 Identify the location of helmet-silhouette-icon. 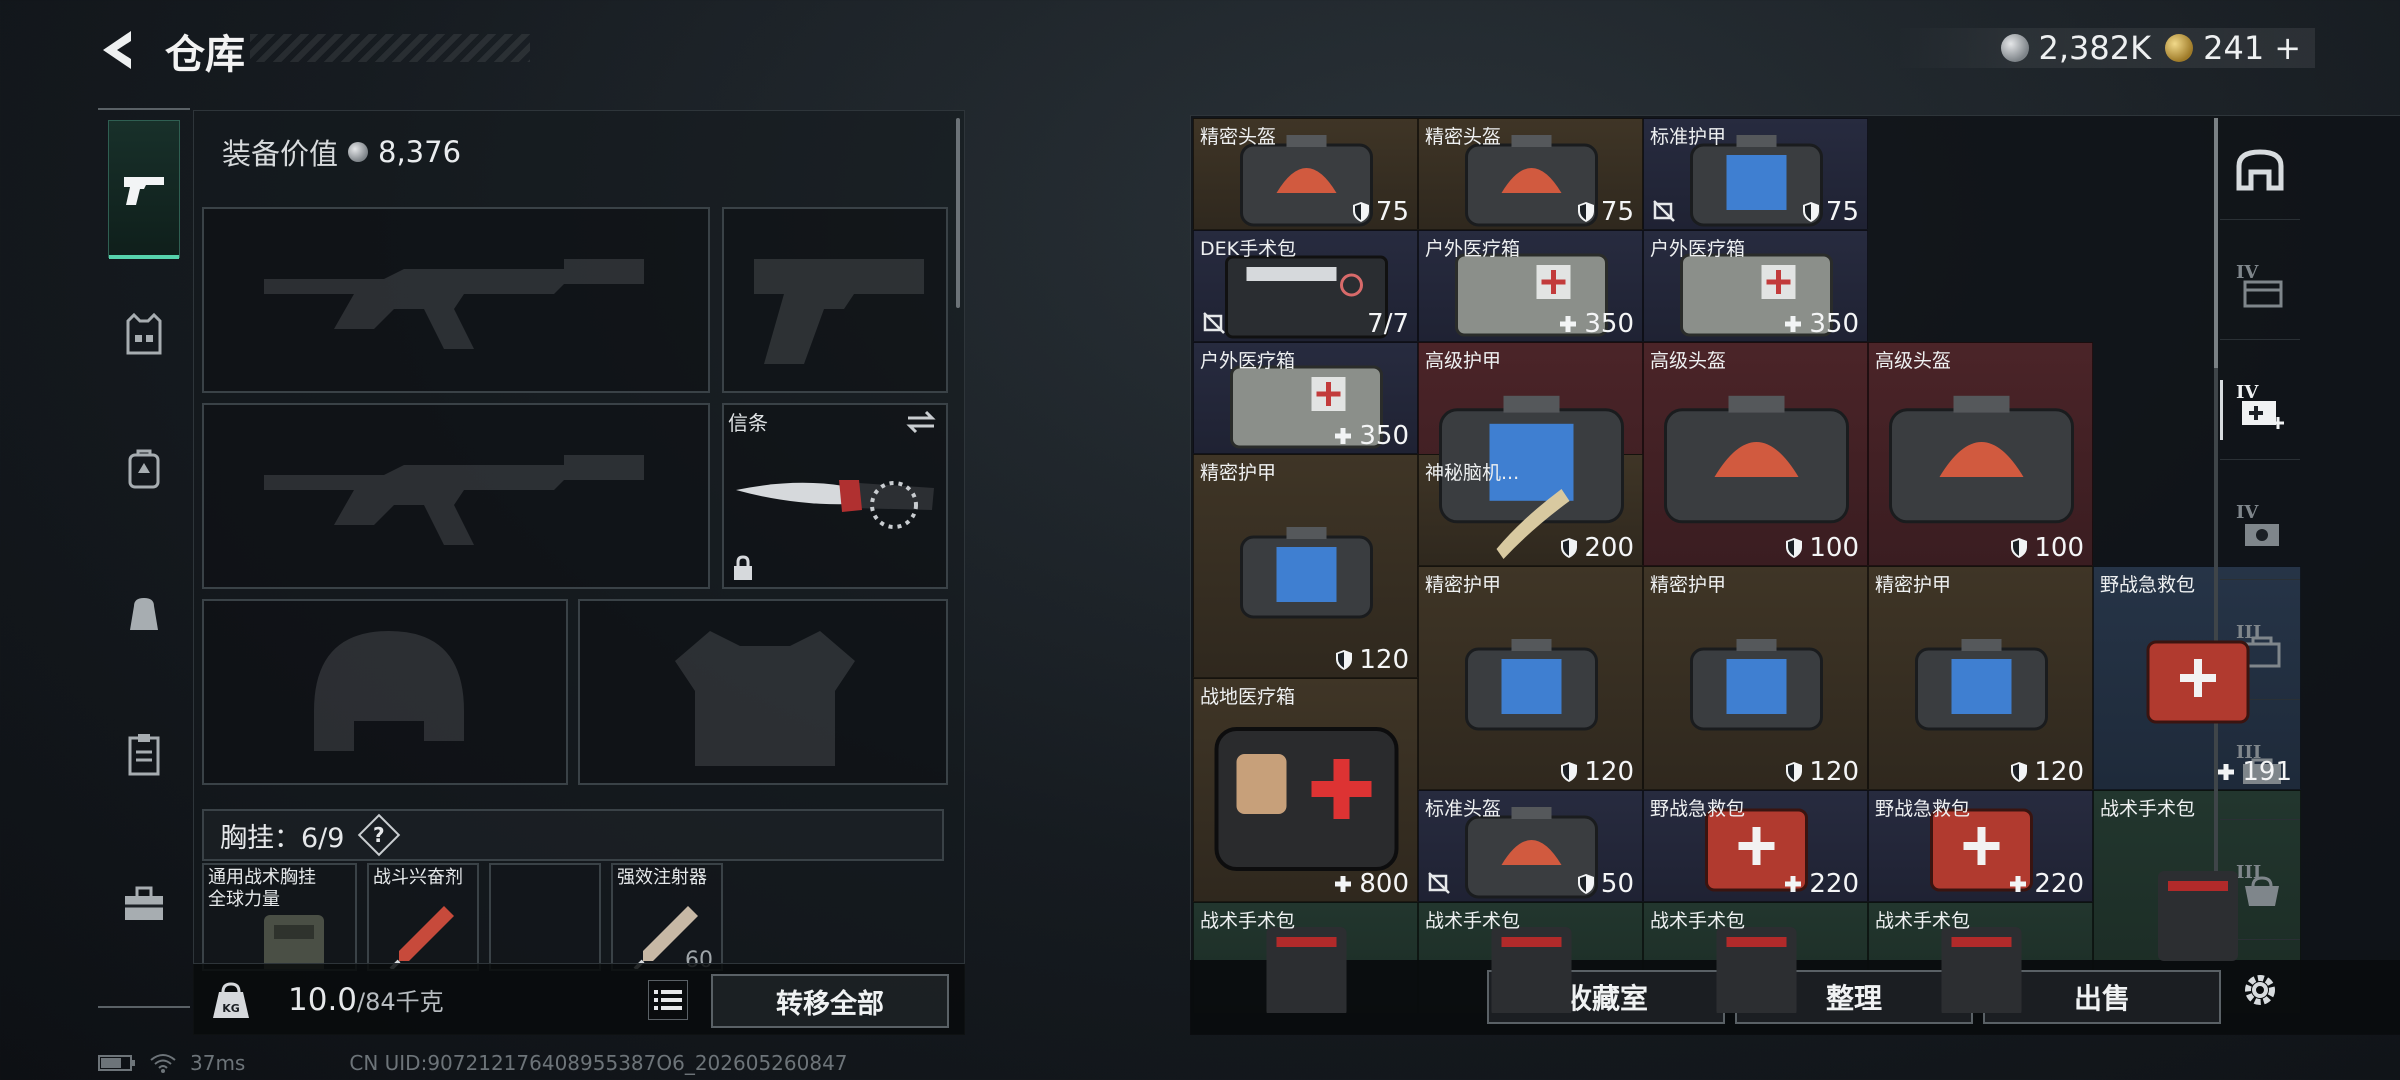
(389, 691).